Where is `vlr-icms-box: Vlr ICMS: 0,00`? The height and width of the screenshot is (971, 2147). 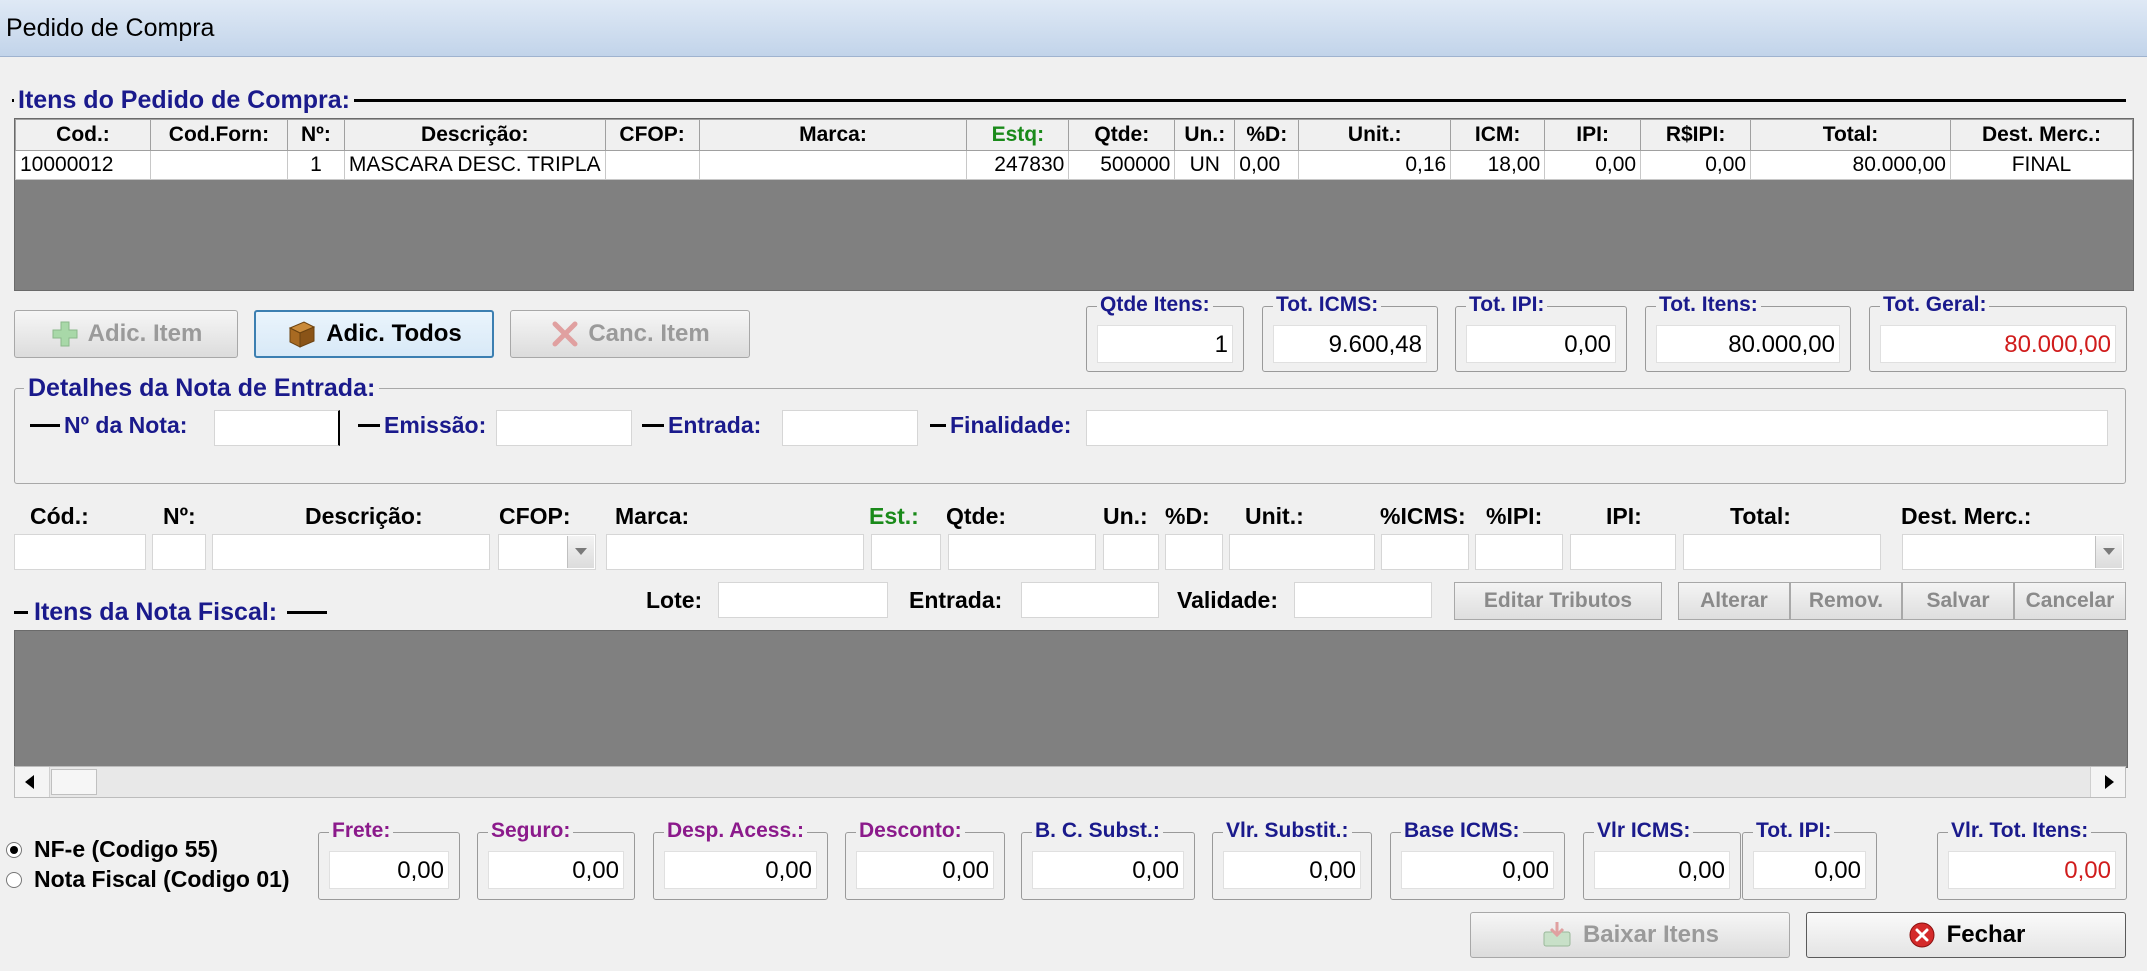
vlr-icms-box: Vlr ICMS: 0,00 is located at coordinates (1662, 859).